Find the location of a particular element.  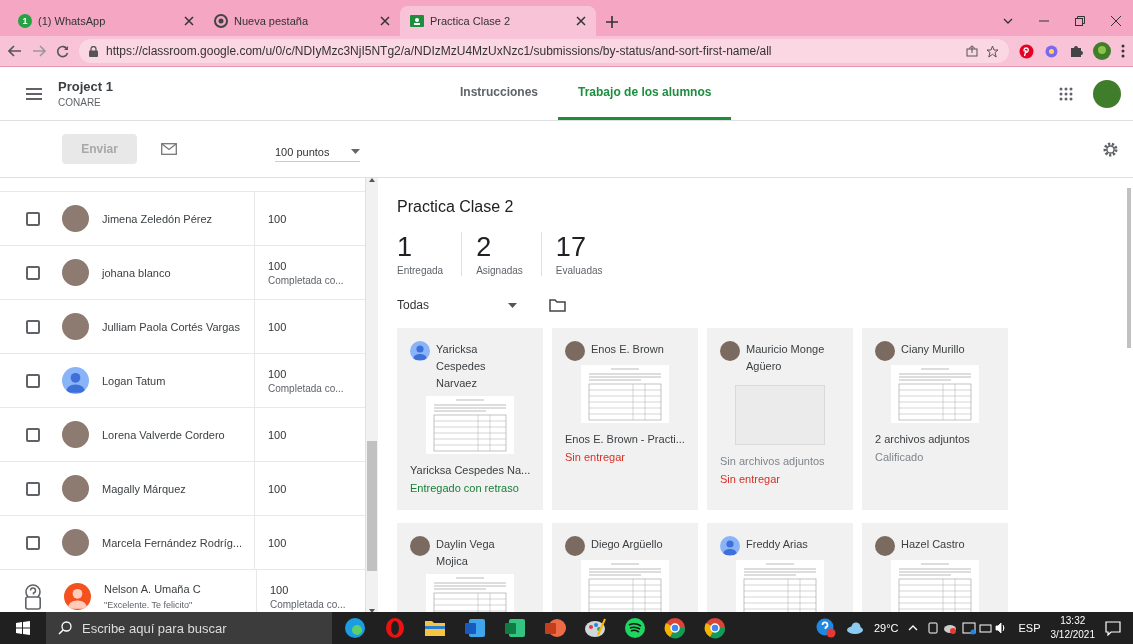

more-vertical-icon is located at coordinates (1123, 51).